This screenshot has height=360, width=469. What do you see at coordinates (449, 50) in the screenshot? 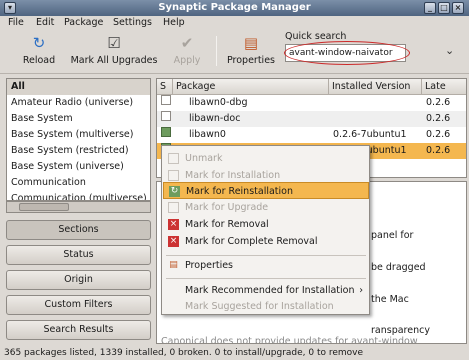
I see `chevron-down-icon: ⌄` at bounding box center [449, 50].